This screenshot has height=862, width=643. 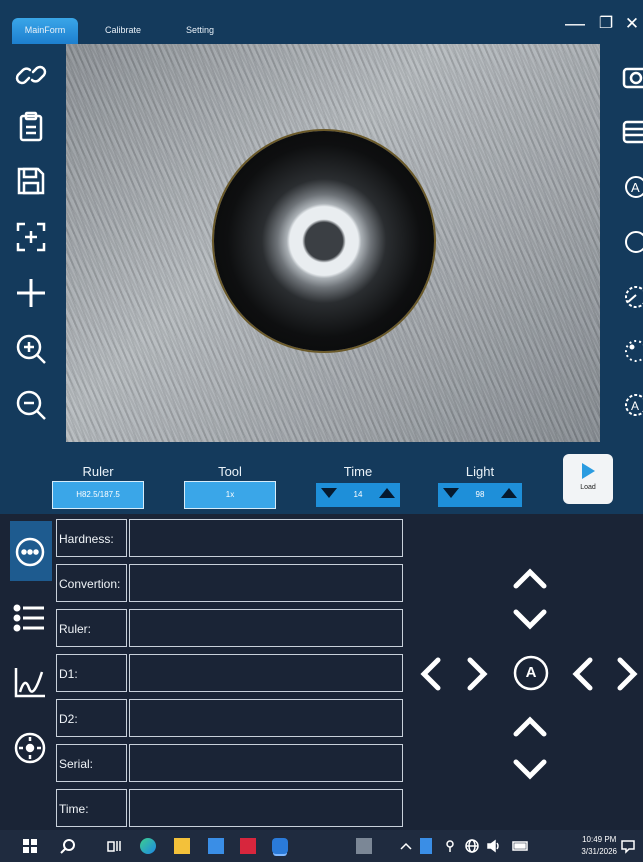 I want to click on time-value: 14, so click(x=358, y=494).